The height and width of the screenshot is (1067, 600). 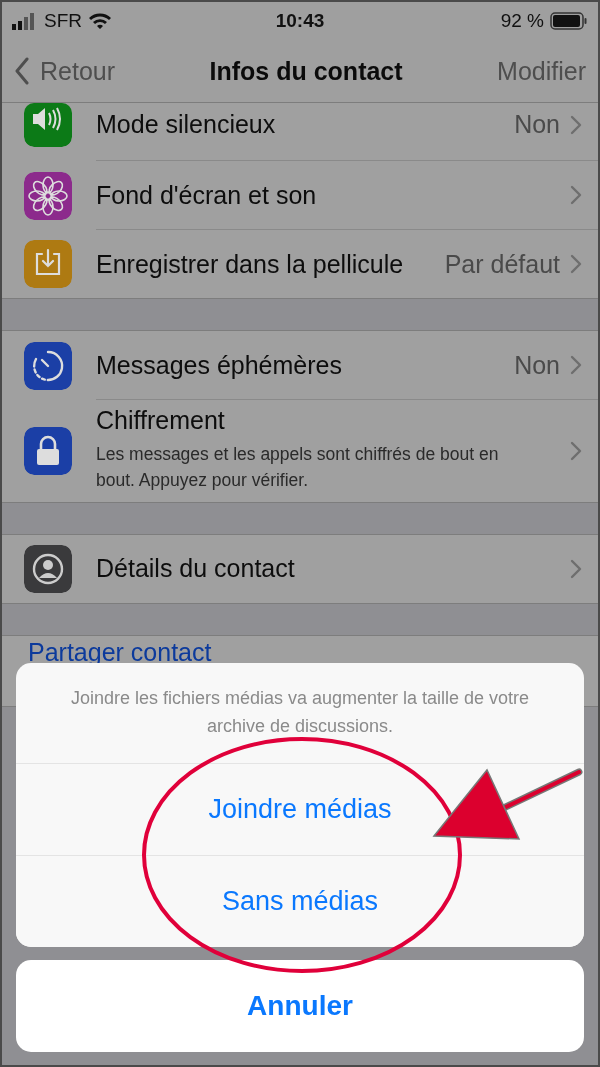 What do you see at coordinates (250, 264) in the screenshot?
I see `row-title: Enregistrer dans la pellicule` at bounding box center [250, 264].